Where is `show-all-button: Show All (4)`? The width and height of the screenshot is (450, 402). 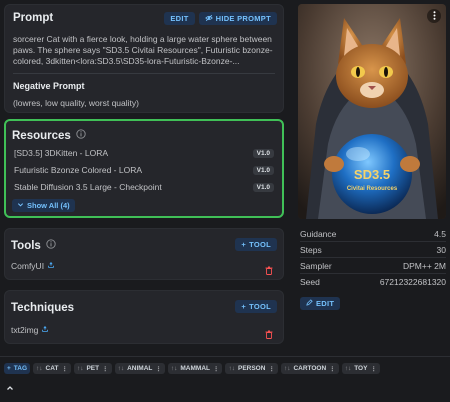 show-all-button: Show All (4) is located at coordinates (43, 205).